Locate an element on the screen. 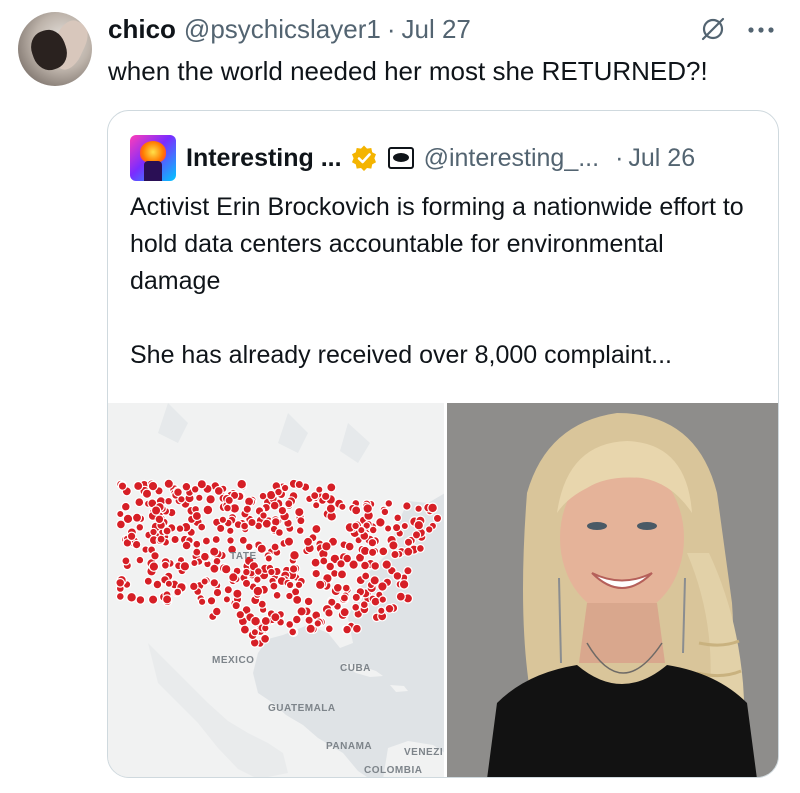  author-name: chico is located at coordinates (142, 29).